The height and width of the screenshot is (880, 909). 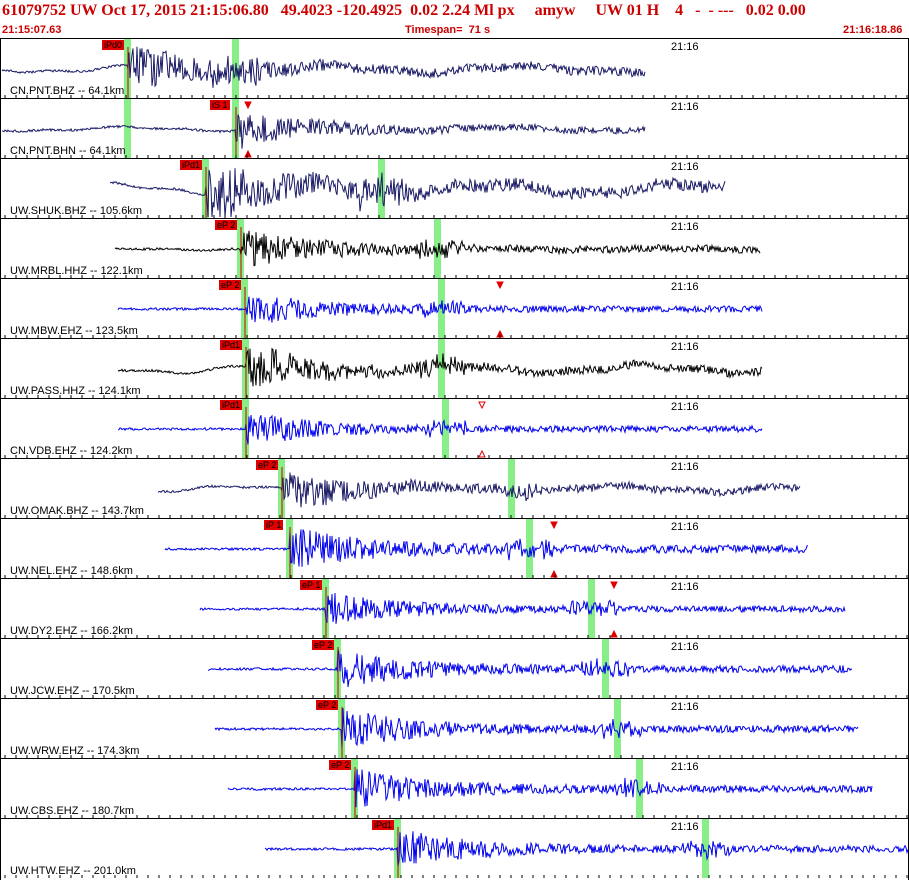 I want to click on trace-panel: iPd1 21:16 UW.SHUK.BHZ -- 105.6km, so click(x=454, y=188).